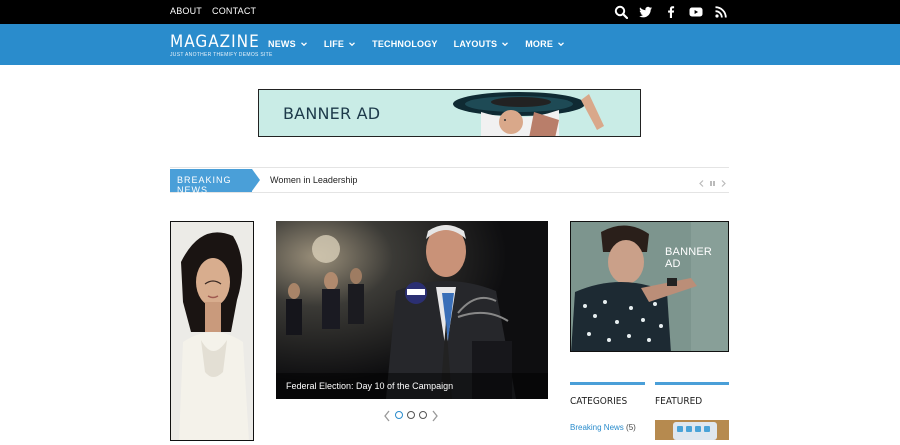  What do you see at coordinates (597, 427) in the screenshot?
I see `category-link: Breaking News` at bounding box center [597, 427].